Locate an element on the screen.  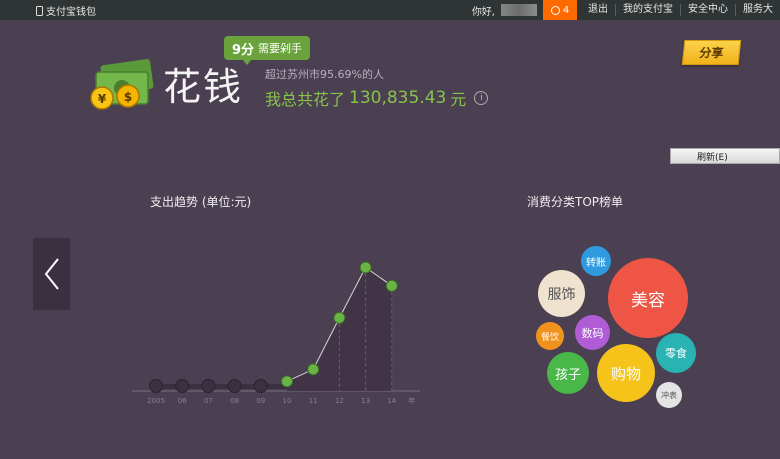
category-bubble: 餐饮 is located at coordinates (550, 336).